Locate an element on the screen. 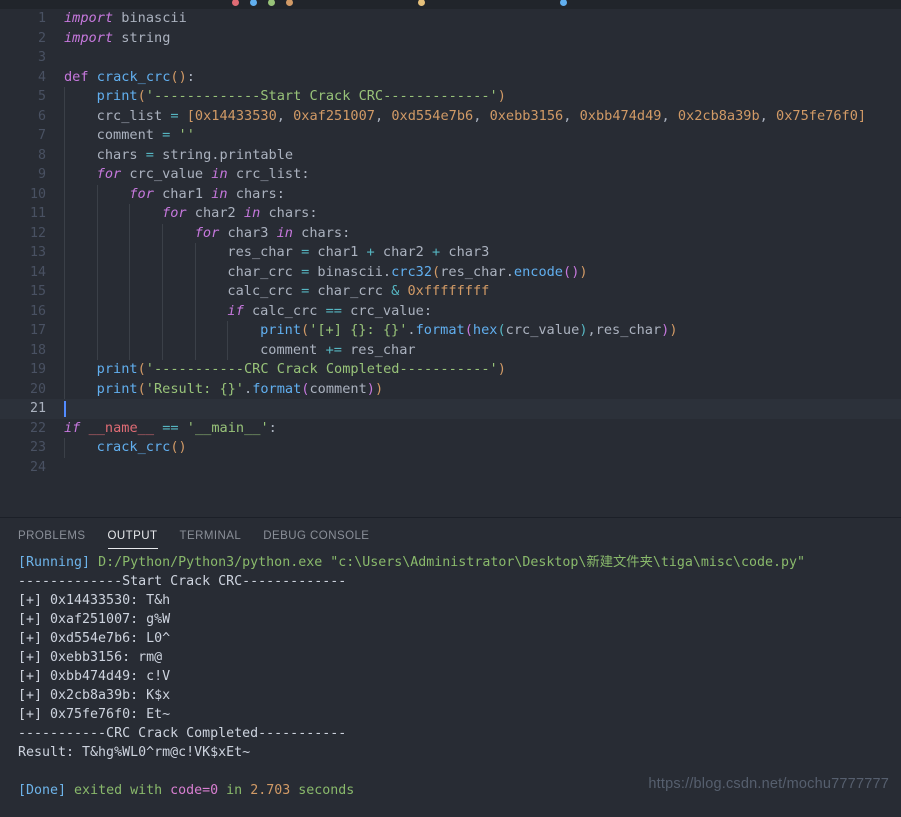  code-token: res_char is located at coordinates (473, 271).